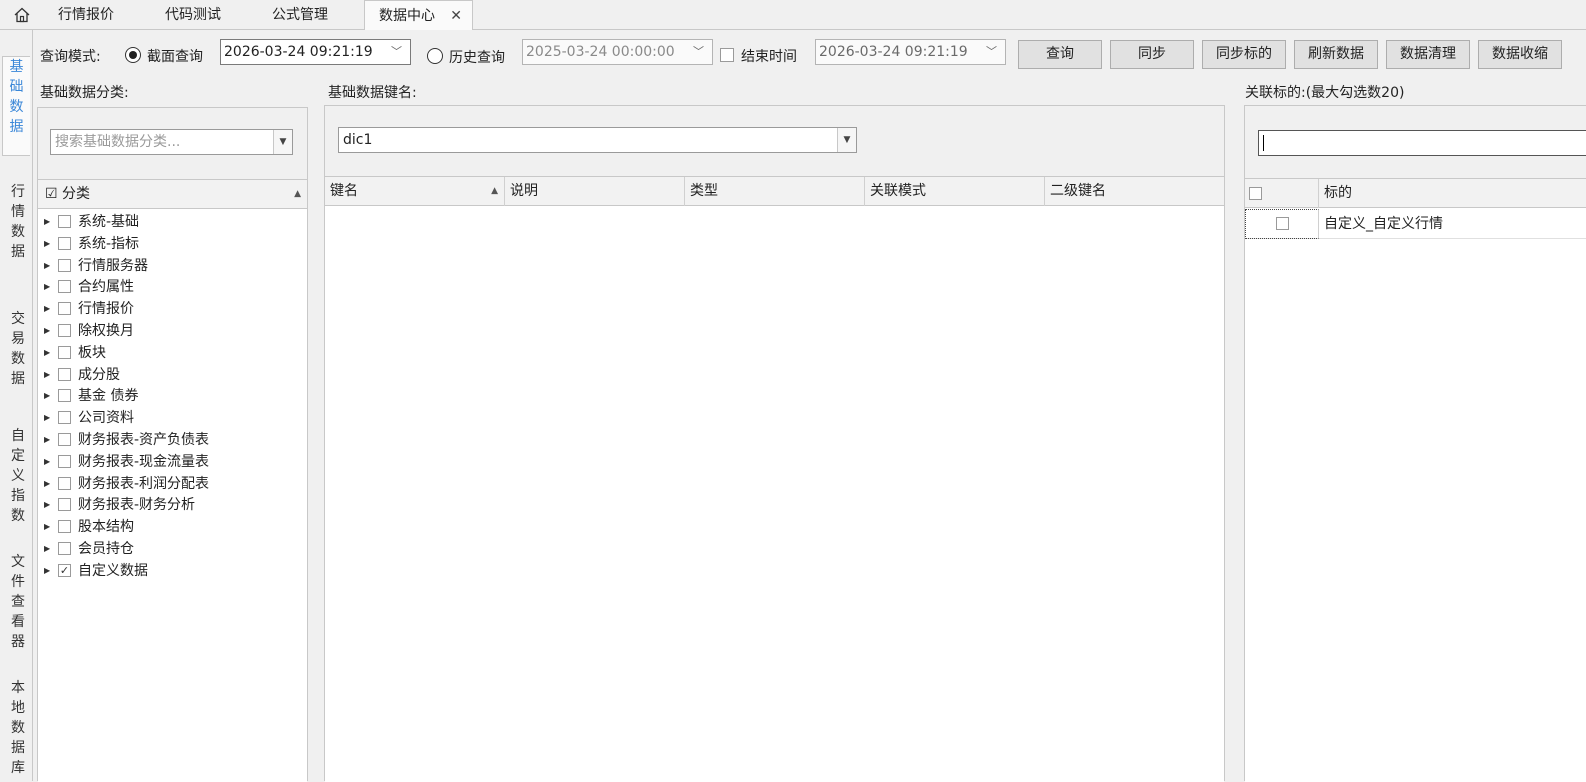 Image resolution: width=1586 pixels, height=782 pixels. What do you see at coordinates (172, 462) in the screenshot?
I see `tree-item: ▶ 财务报表-现金流量表` at bounding box center [172, 462].